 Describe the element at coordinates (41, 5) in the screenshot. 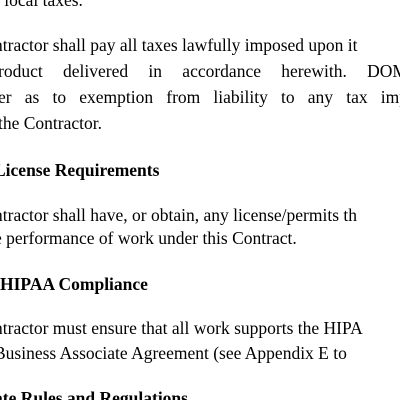

I see `text-line-local-taxes: r local taxes.` at that location.